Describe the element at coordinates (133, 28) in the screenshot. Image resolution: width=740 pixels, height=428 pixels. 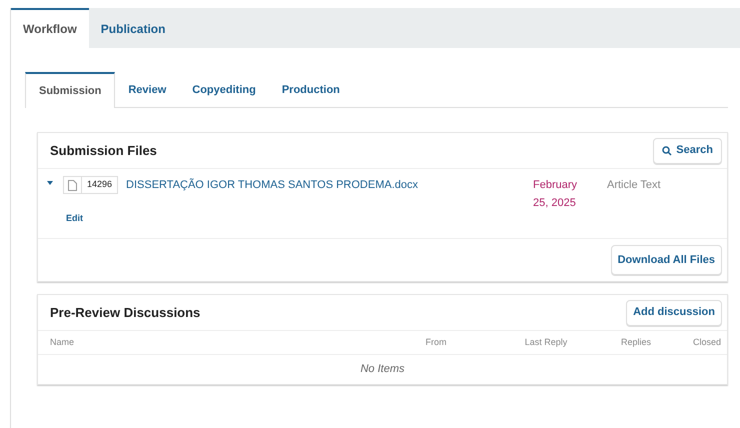
I see `tab: Publication` at that location.